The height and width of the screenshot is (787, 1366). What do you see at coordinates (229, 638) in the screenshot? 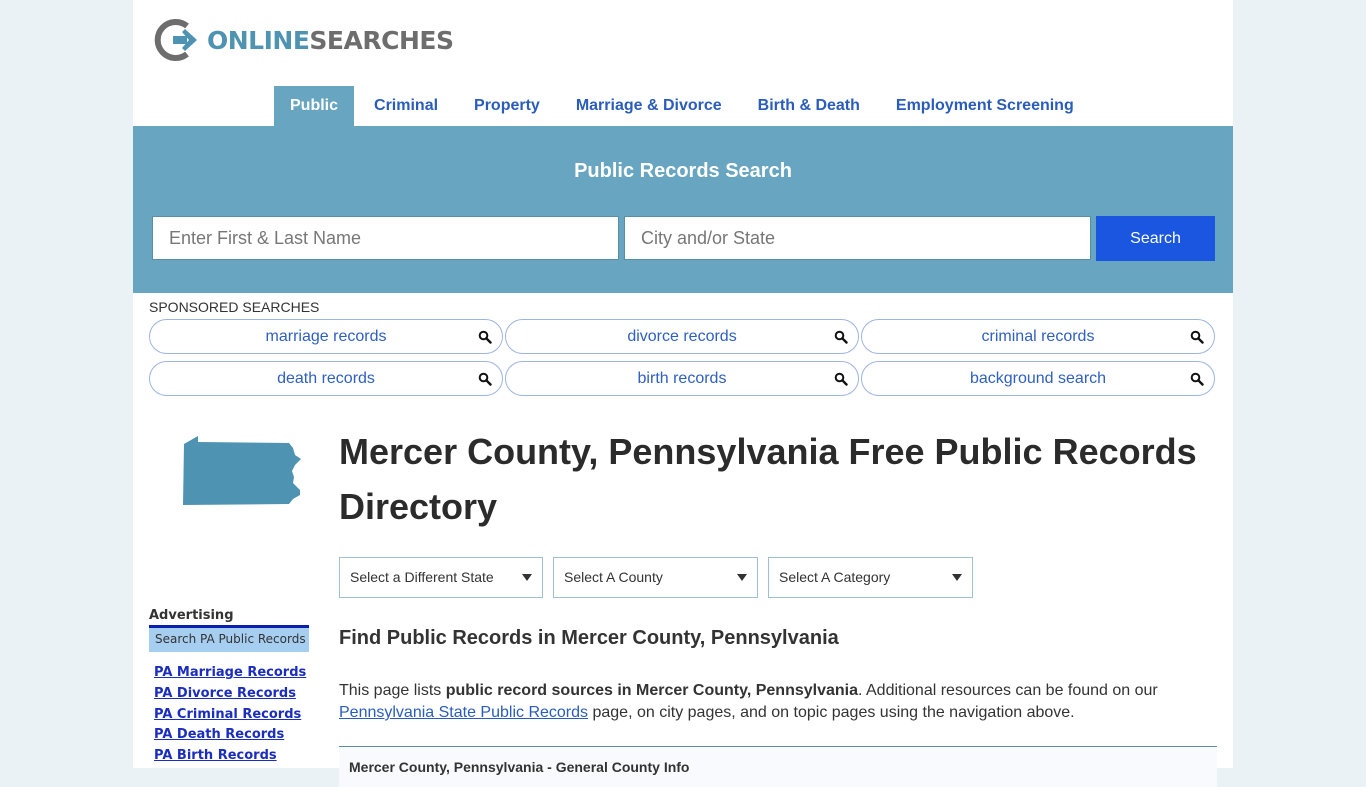
I see `sidebar-box-title: Search PA Public Records` at bounding box center [229, 638].